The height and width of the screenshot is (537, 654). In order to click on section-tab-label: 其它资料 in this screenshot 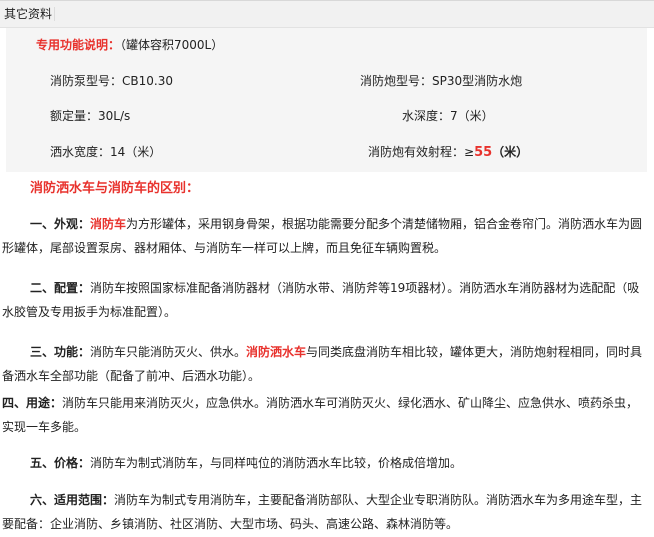, I will do `click(30, 14)`.